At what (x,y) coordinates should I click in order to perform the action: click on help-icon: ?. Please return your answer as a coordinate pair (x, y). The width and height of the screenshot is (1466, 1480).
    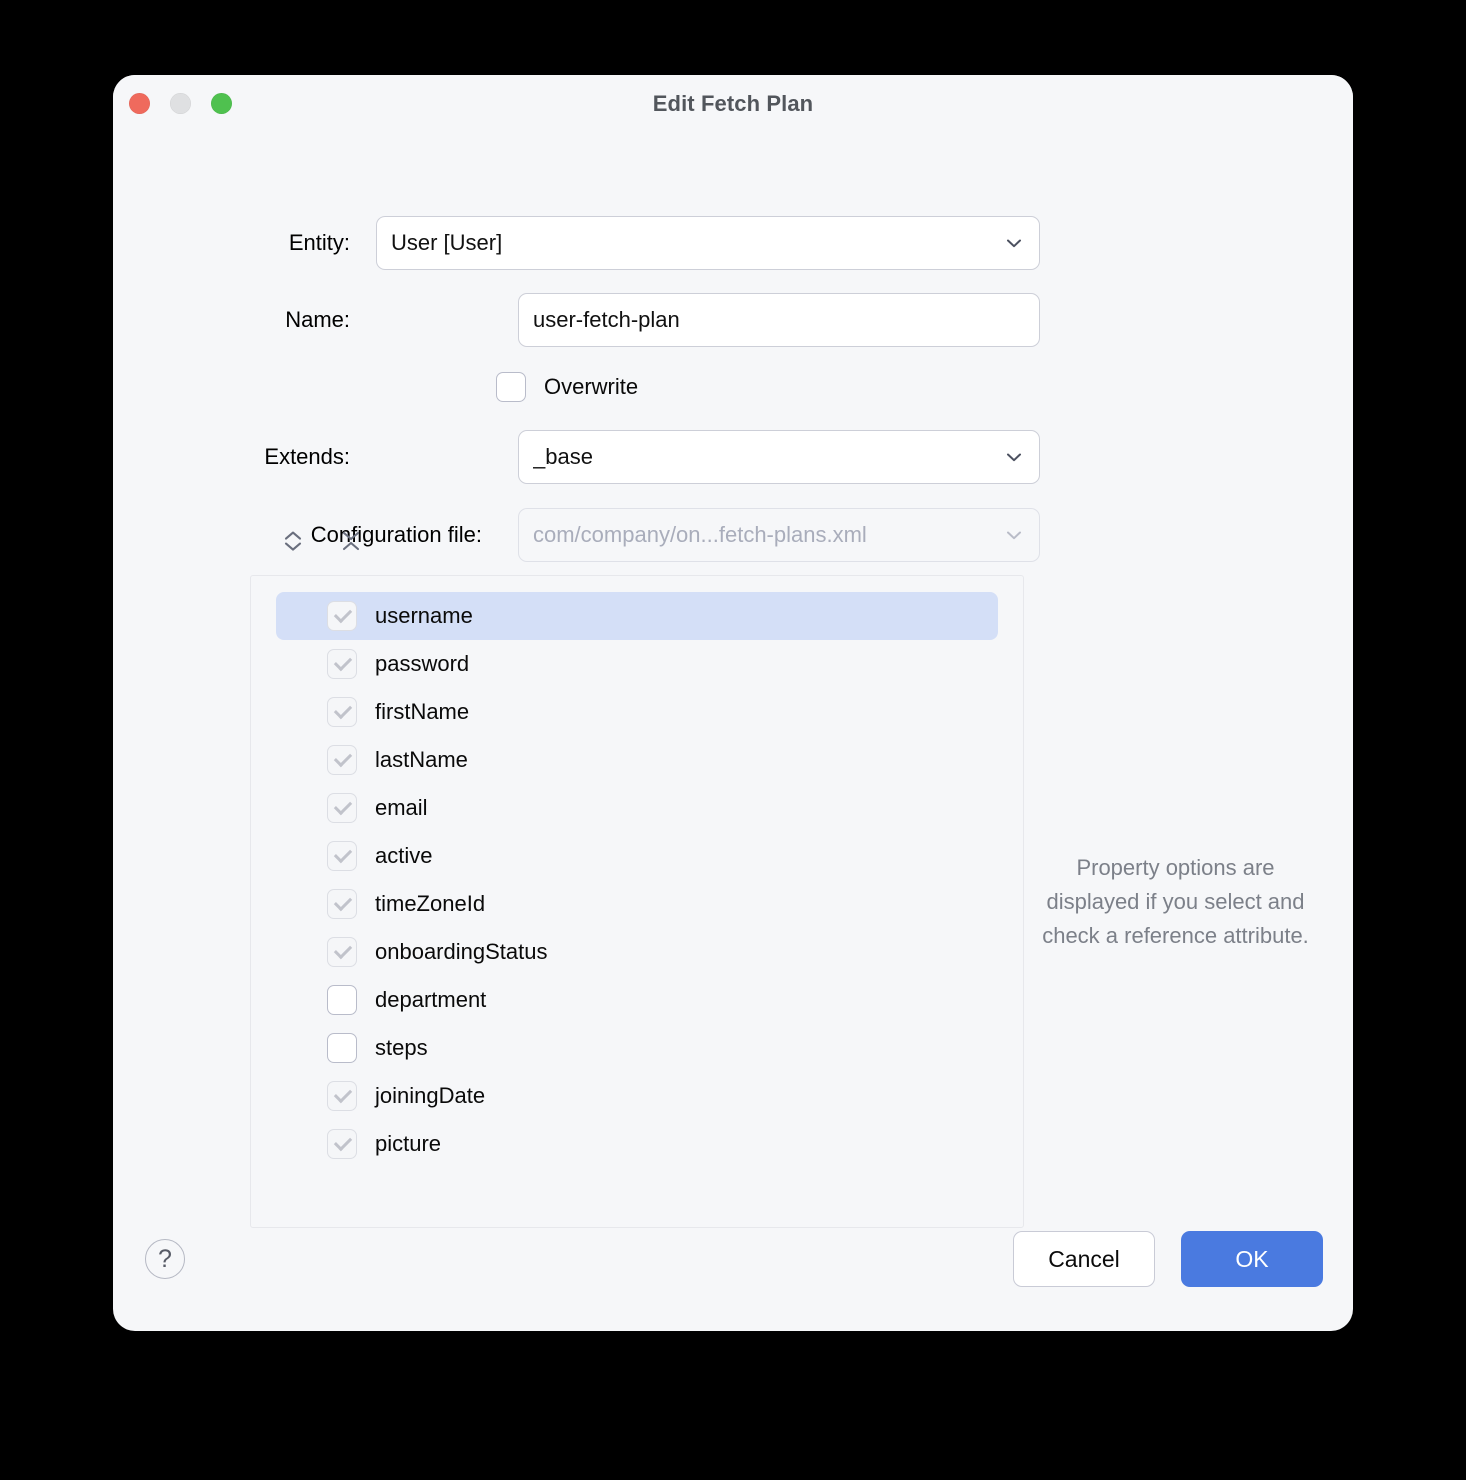
    Looking at the image, I should click on (165, 1259).